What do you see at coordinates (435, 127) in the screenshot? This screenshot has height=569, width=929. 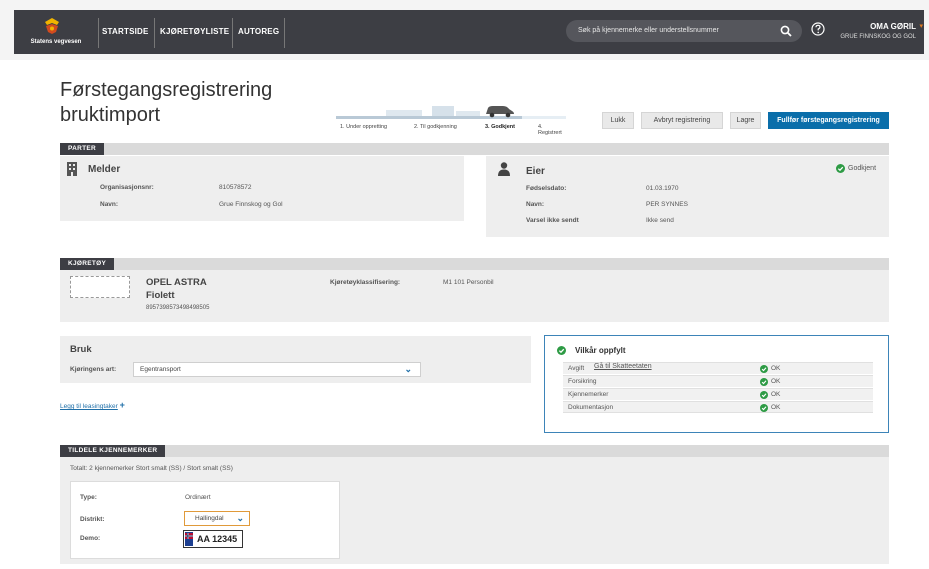 I see `step-til-godkjenning: 2. Til godkjenning` at bounding box center [435, 127].